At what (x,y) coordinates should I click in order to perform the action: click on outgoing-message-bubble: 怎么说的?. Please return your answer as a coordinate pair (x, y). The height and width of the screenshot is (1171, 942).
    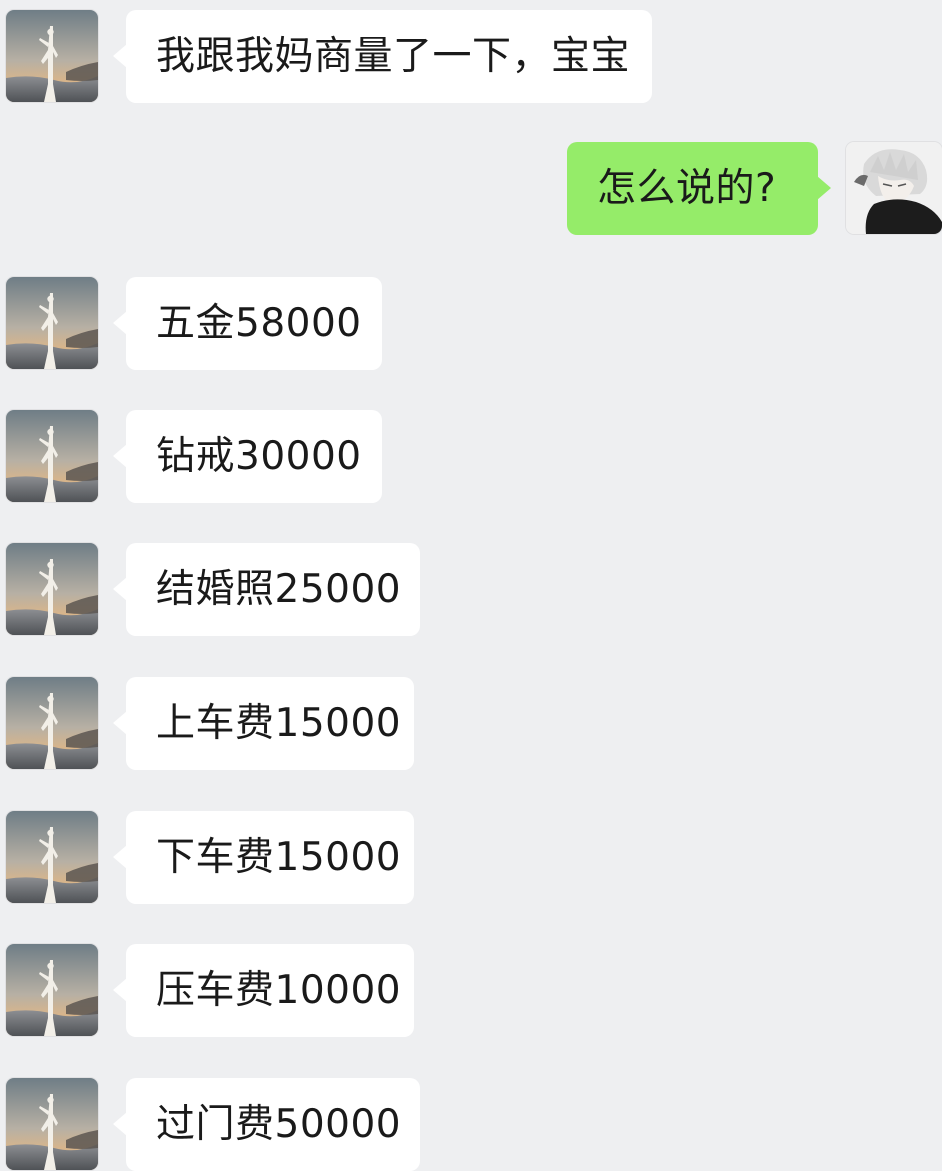
    Looking at the image, I should click on (699, 188).